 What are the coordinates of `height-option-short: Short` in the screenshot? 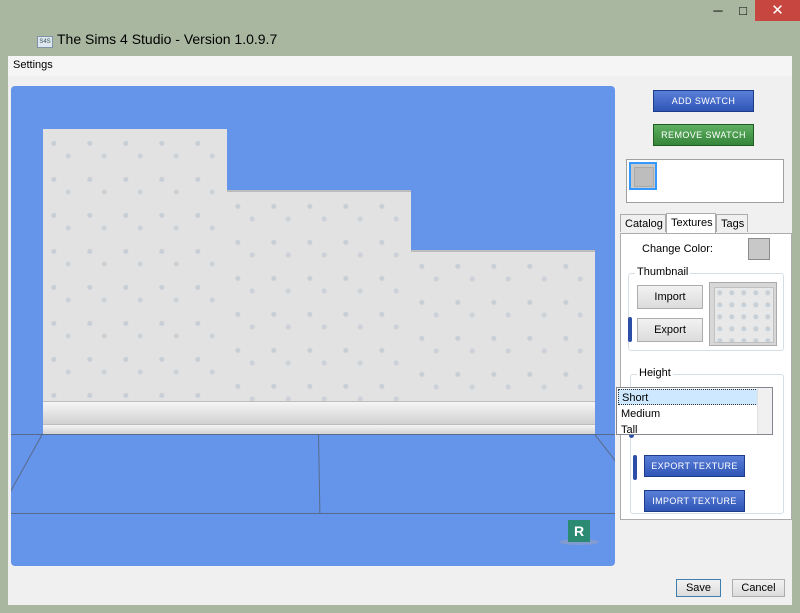 It's located at (688, 397).